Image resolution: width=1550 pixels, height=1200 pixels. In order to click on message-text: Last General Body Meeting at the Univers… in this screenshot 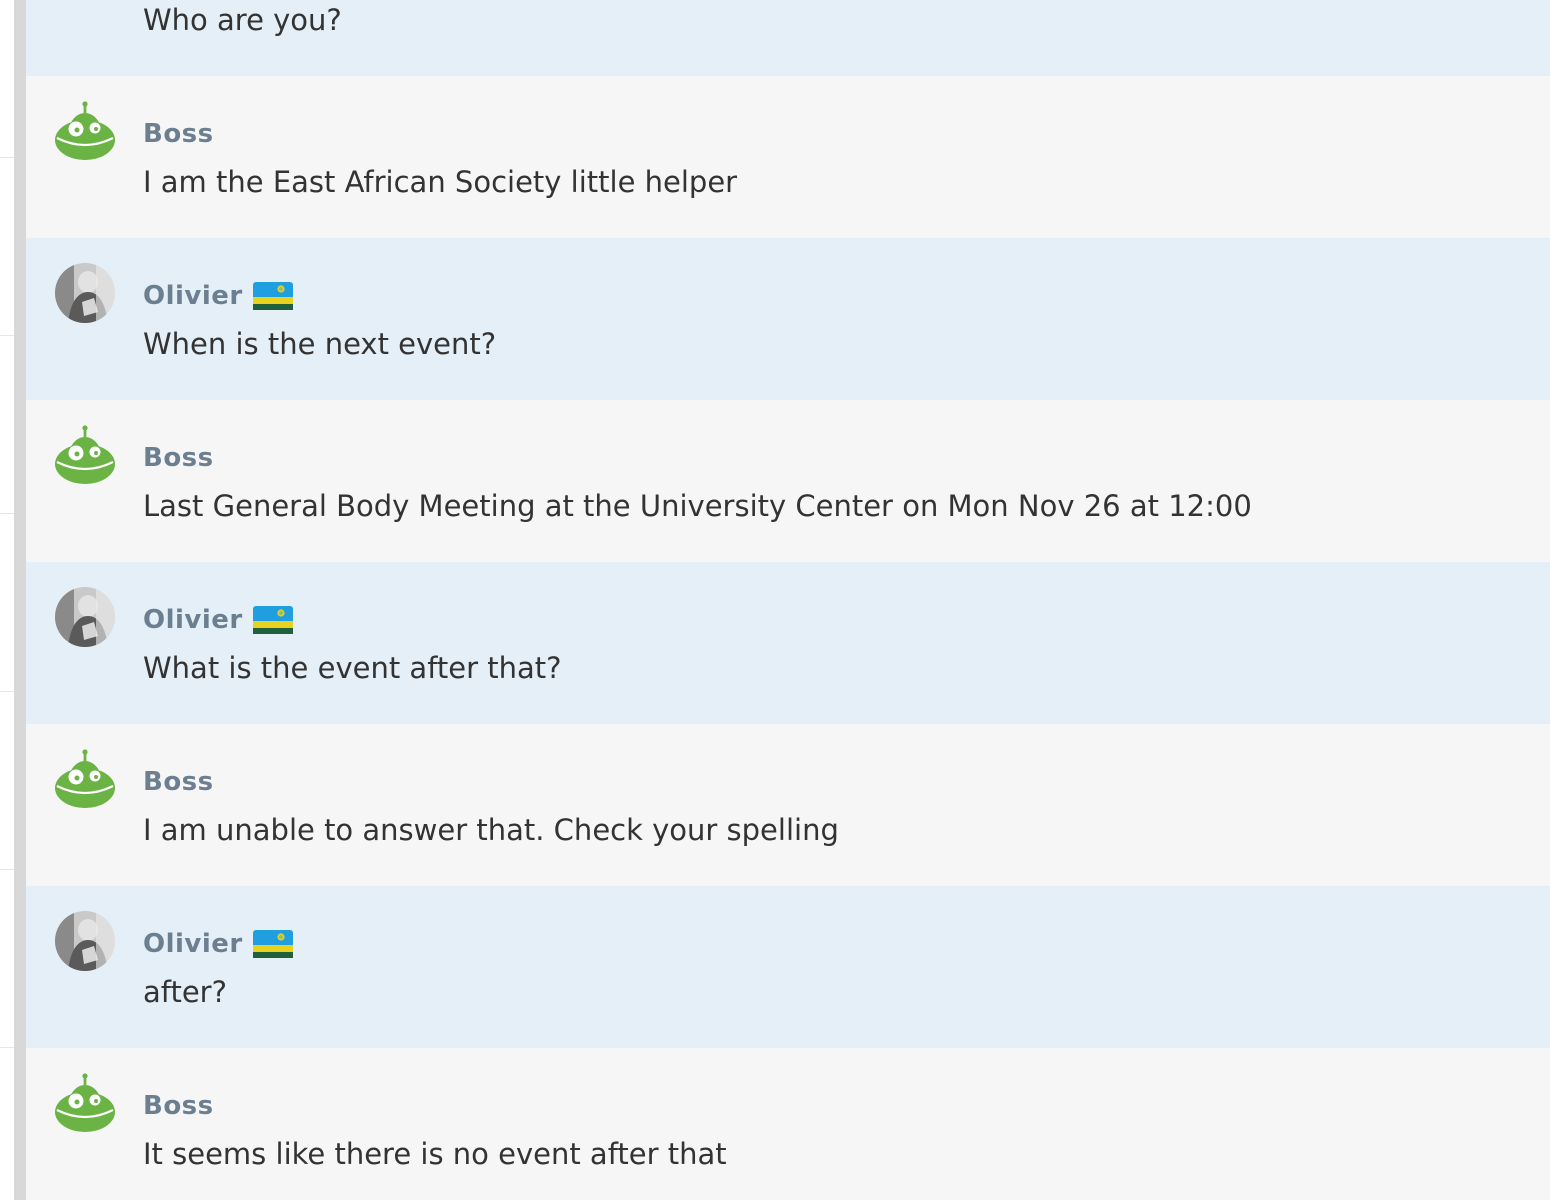, I will do `click(697, 506)`.